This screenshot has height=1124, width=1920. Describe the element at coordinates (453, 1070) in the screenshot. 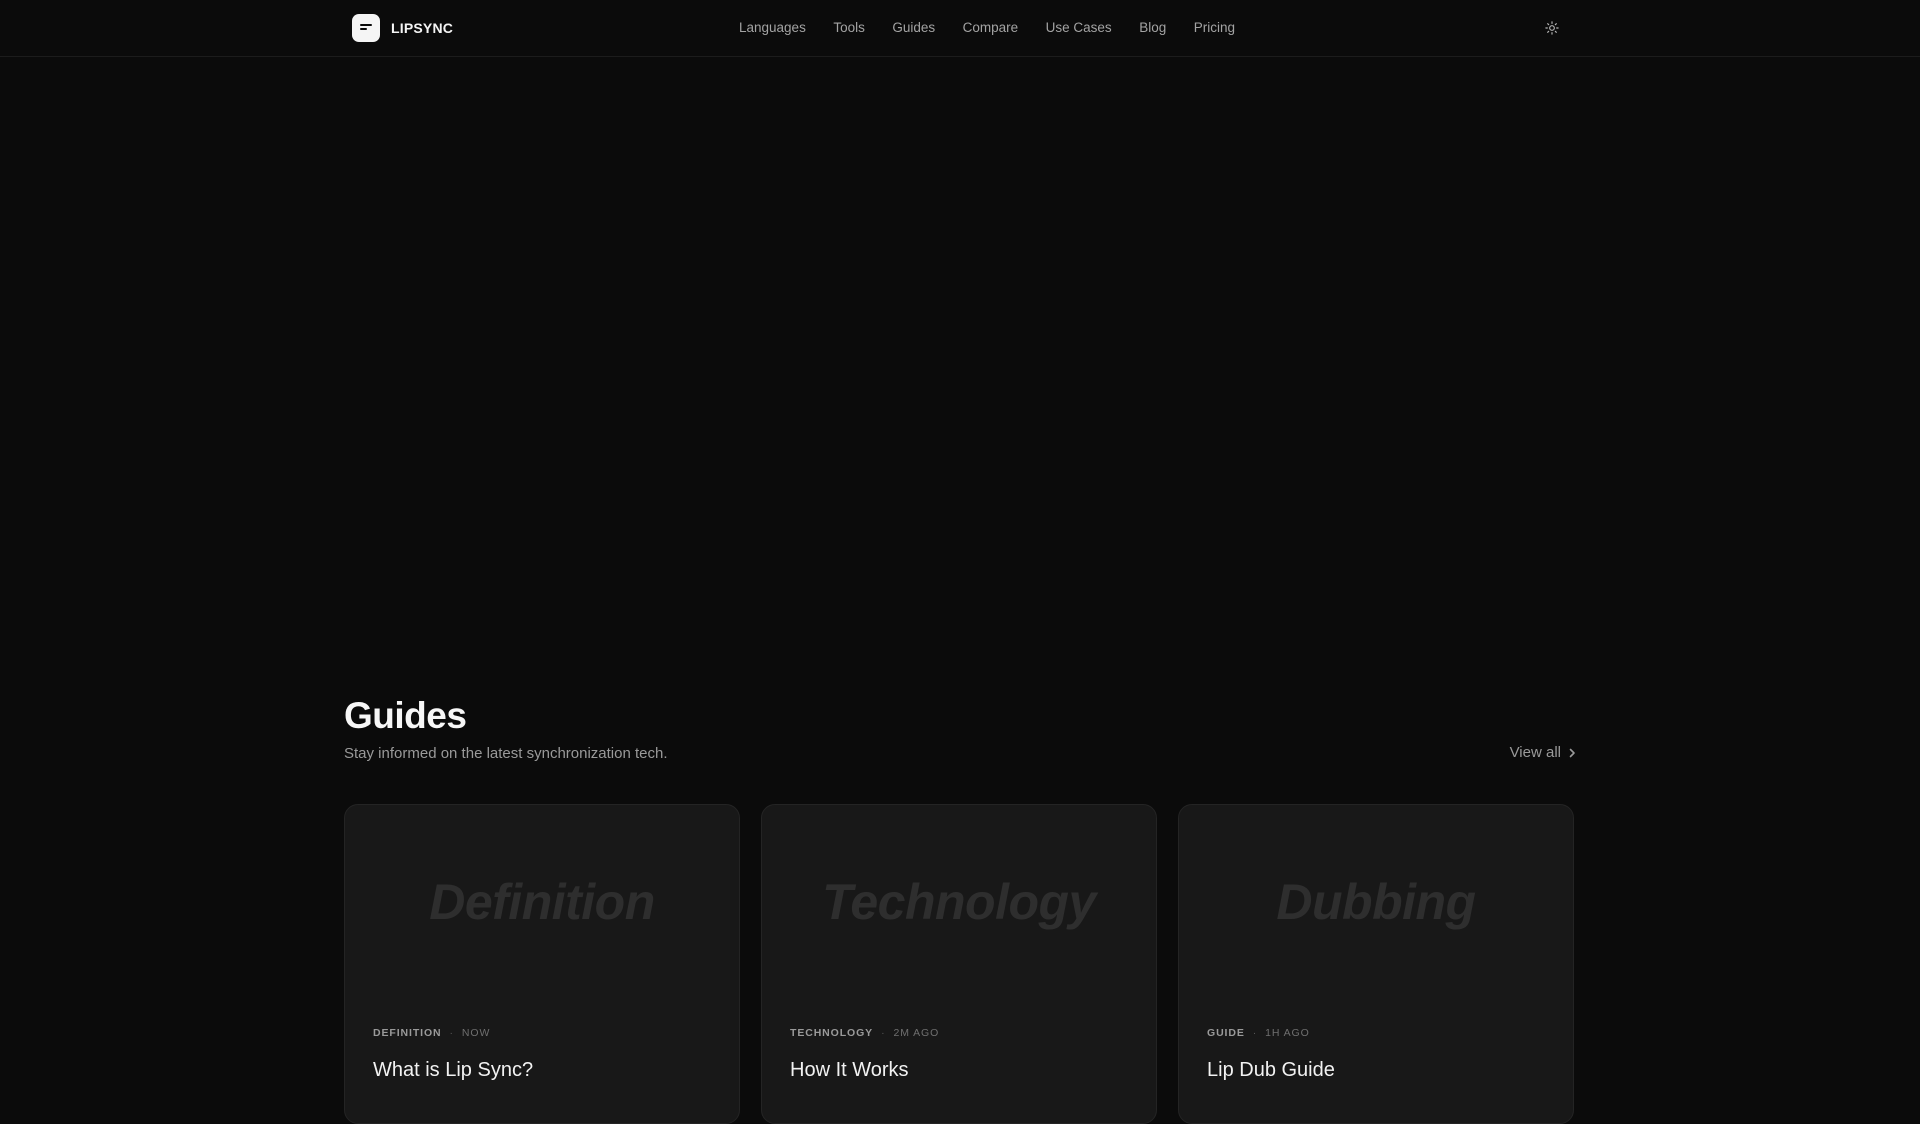

I see `card-title: What is Lip Sync?` at that location.